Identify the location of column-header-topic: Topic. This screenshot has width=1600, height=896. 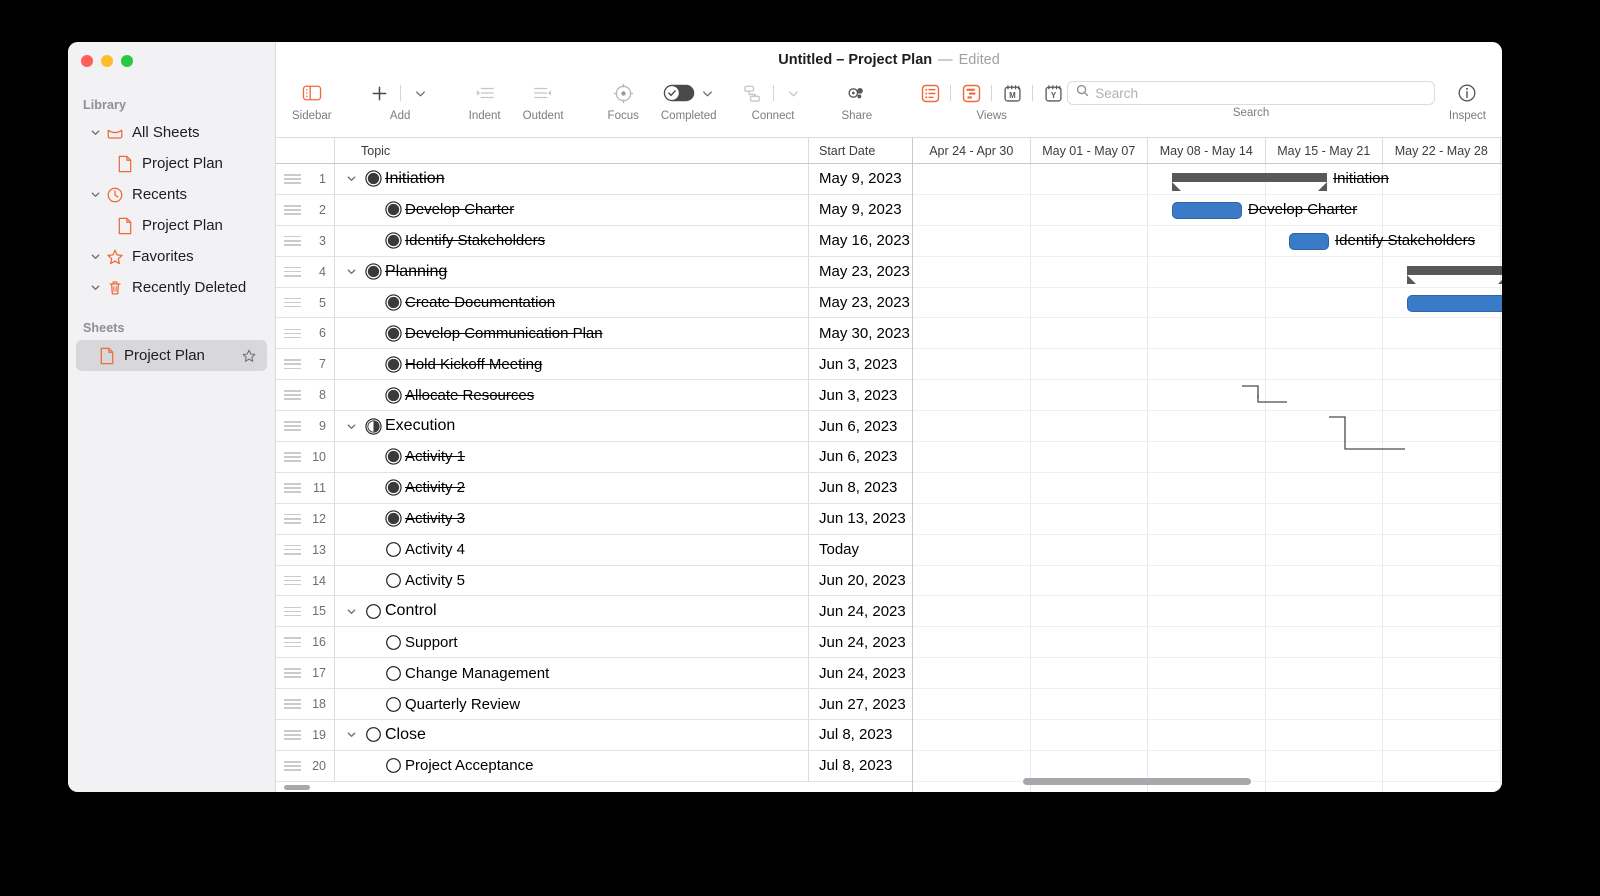
(571, 150).